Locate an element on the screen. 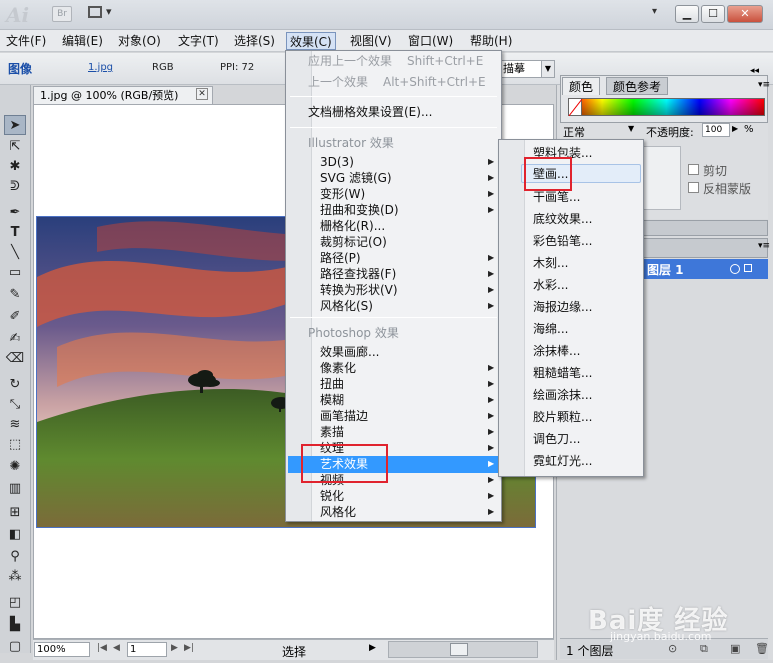  eraser-tool-icon: ⌫ is located at coordinates (15, 359).